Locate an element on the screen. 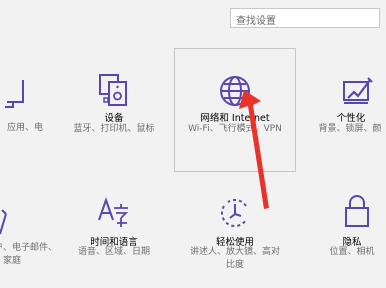 This screenshot has width=386, height=288. tile-time-language-desc: 语音、区域、日期 is located at coordinates (113, 252).